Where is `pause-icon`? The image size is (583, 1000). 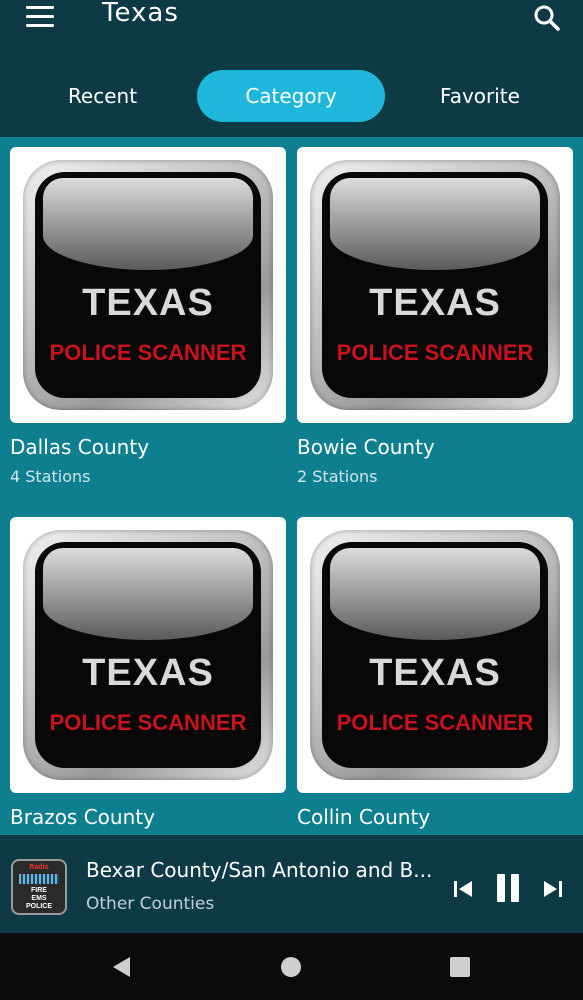
pause-icon is located at coordinates (508, 888).